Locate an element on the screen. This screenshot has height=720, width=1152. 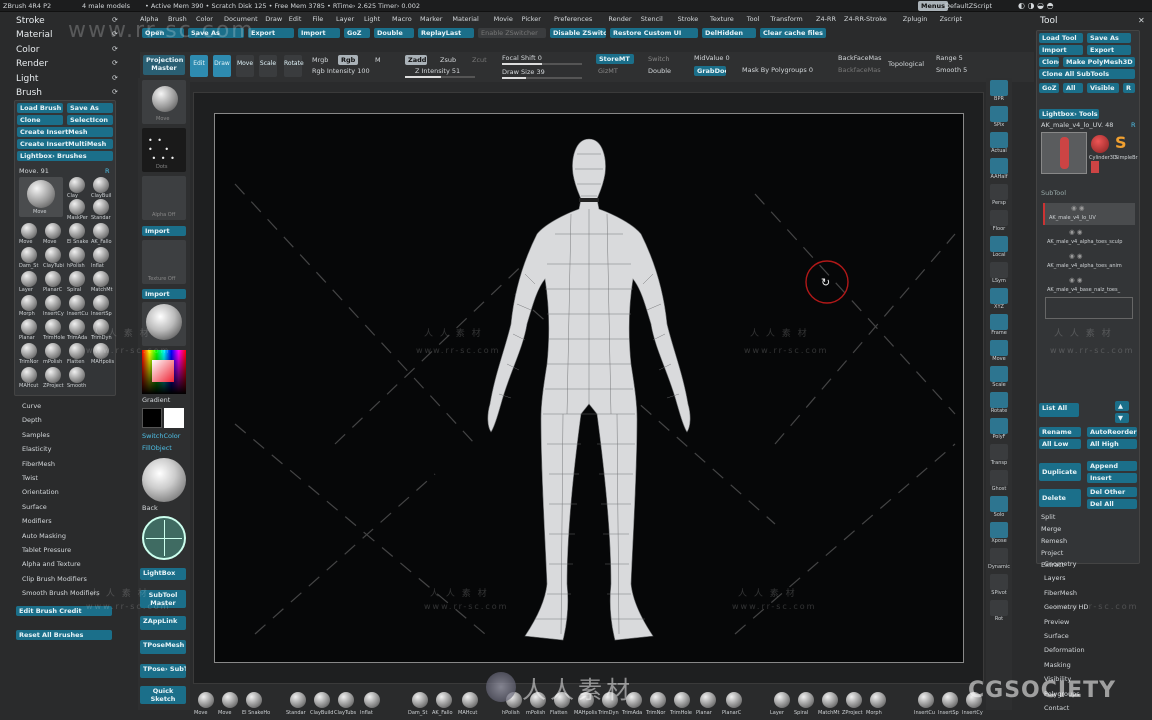
menu-marker: Marker is located at coordinates (431, 19).